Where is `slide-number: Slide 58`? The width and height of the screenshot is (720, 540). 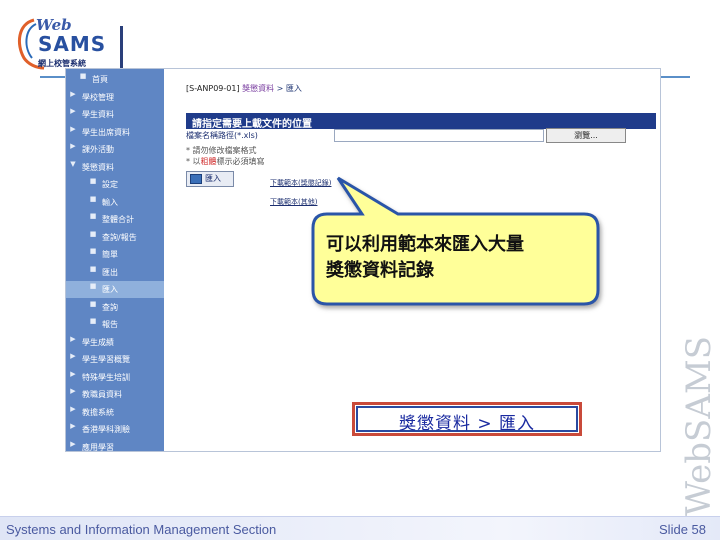
slide-number: Slide 58 is located at coordinates (682, 529).